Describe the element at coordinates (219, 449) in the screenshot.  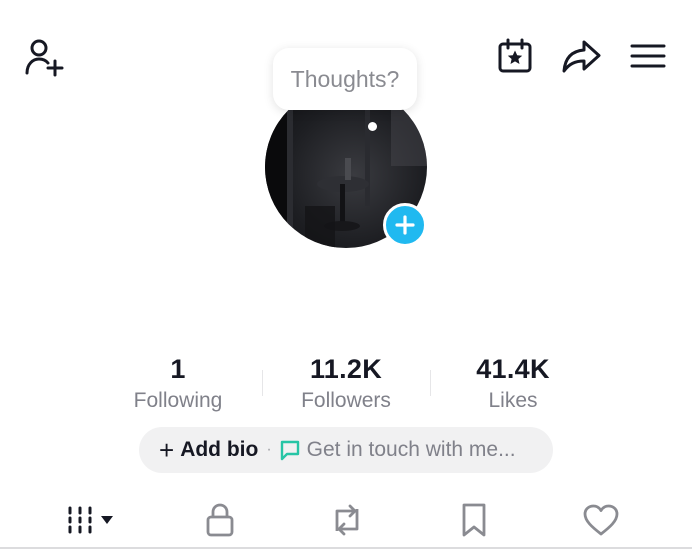
I see `add-bio-label: Add bio` at that location.